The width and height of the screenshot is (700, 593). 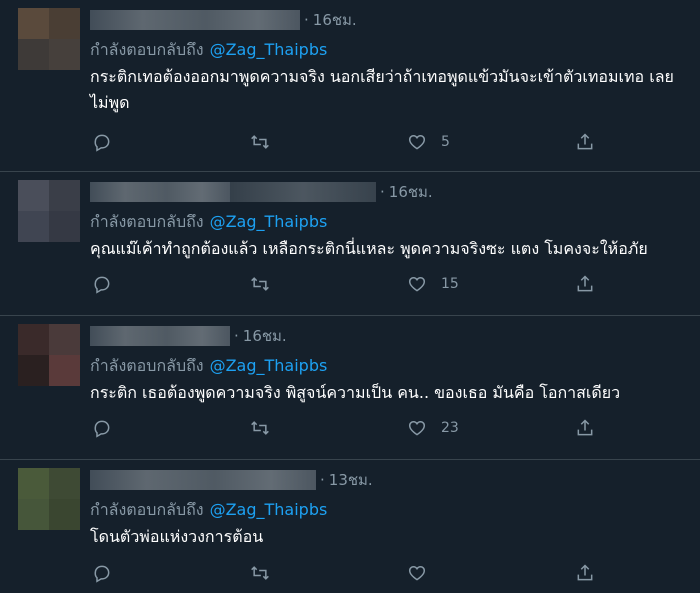 What do you see at coordinates (385, 431) in the screenshot?
I see `tweet-actions: 23` at bounding box center [385, 431].